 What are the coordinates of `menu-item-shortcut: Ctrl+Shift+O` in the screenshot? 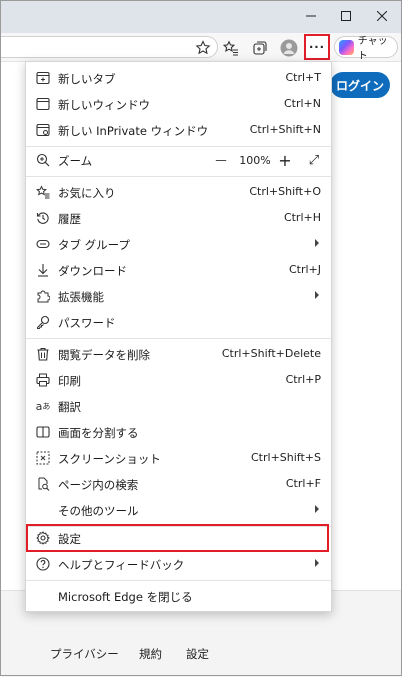 It's located at (285, 191).